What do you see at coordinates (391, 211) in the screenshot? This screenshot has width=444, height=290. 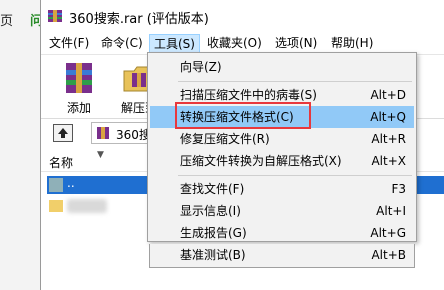 I see `menu-item-shortcut: Alt+I` at bounding box center [391, 211].